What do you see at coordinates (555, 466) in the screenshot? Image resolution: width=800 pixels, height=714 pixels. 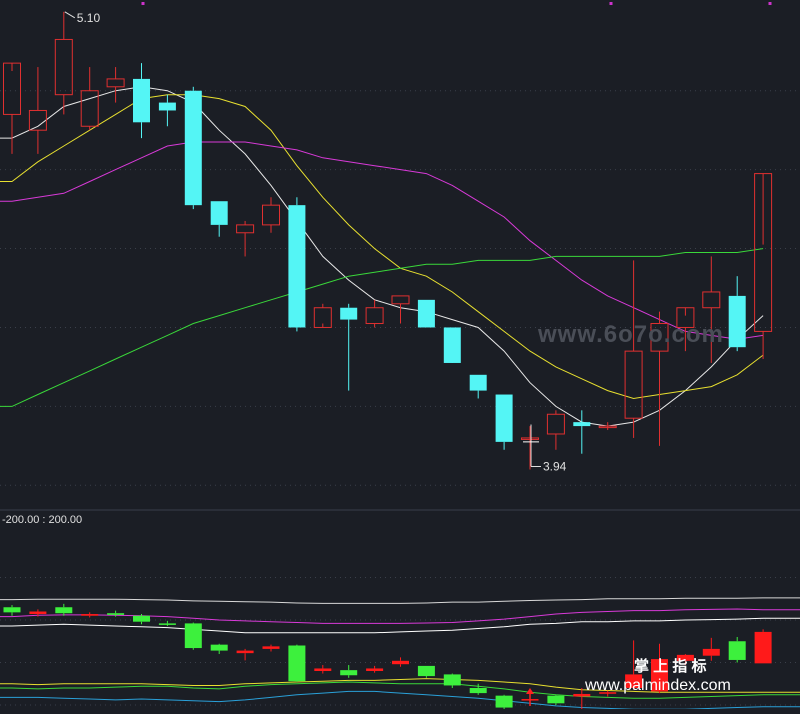 I see `low-price-label: 3.94` at bounding box center [555, 466].